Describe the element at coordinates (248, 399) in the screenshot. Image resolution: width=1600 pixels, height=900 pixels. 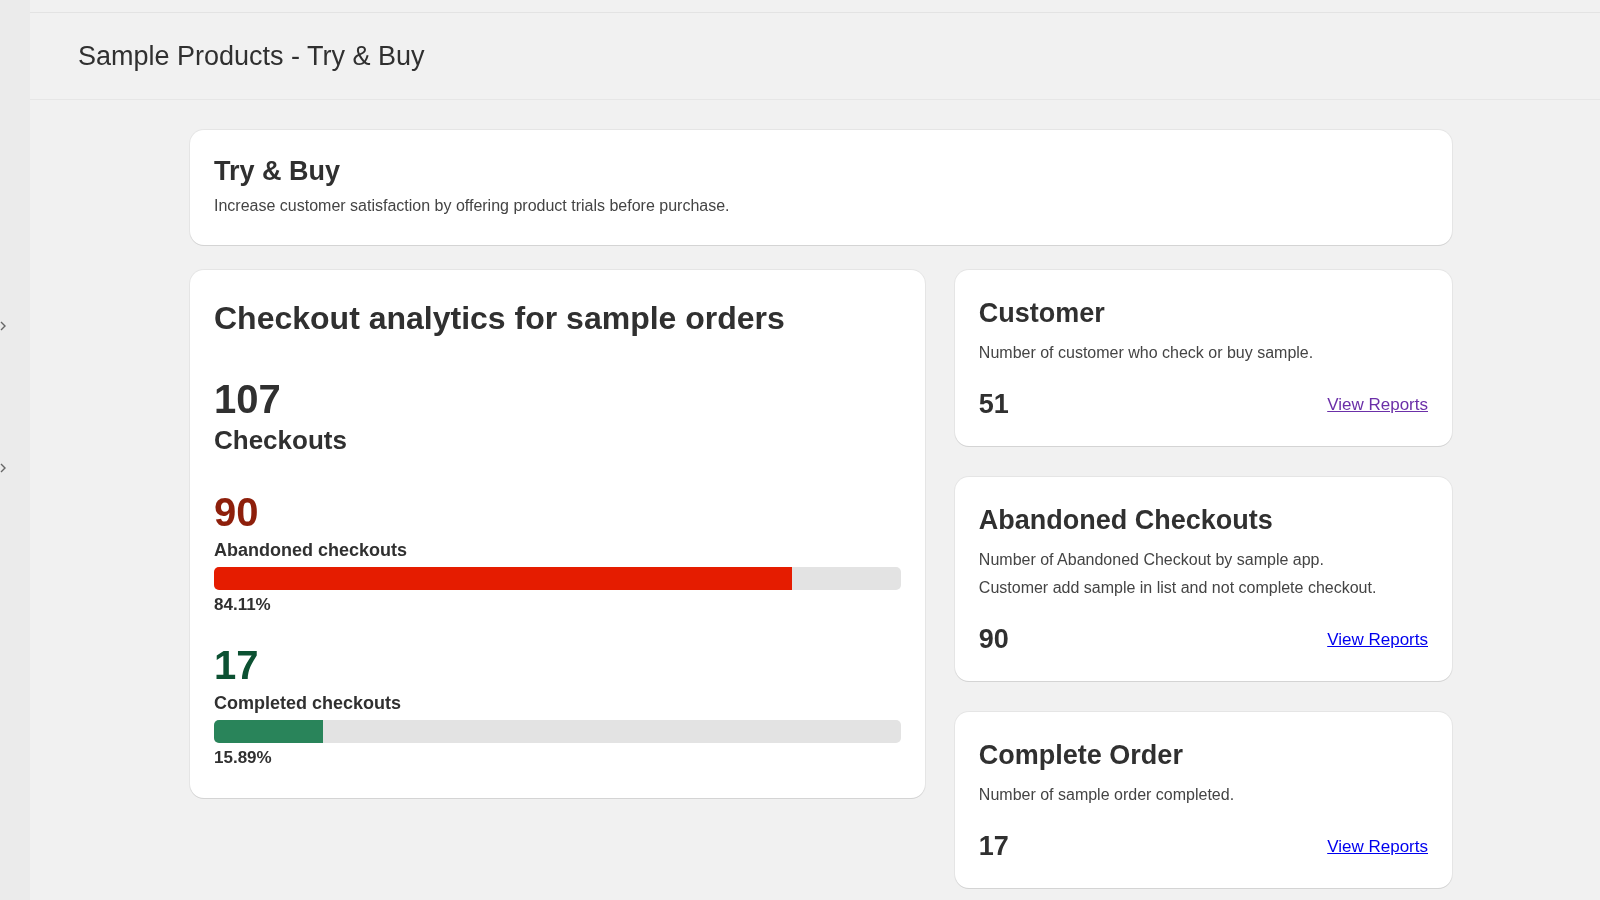
I see `total-value: 107` at that location.